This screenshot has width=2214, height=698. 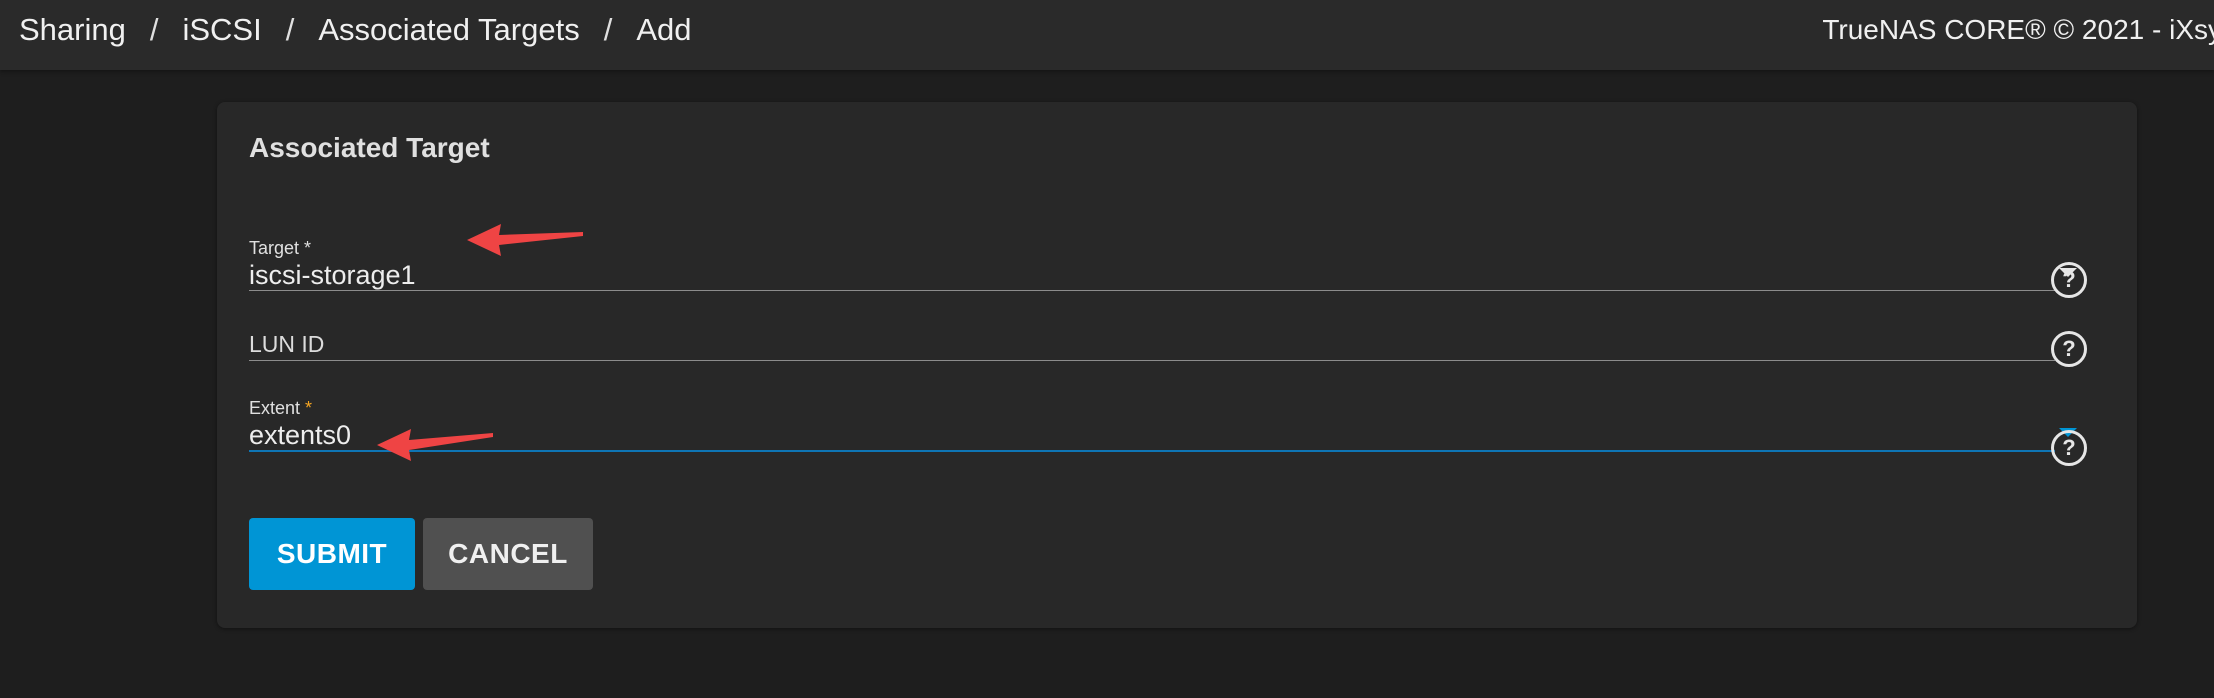 I want to click on extent-value: extents0, so click(x=300, y=435).